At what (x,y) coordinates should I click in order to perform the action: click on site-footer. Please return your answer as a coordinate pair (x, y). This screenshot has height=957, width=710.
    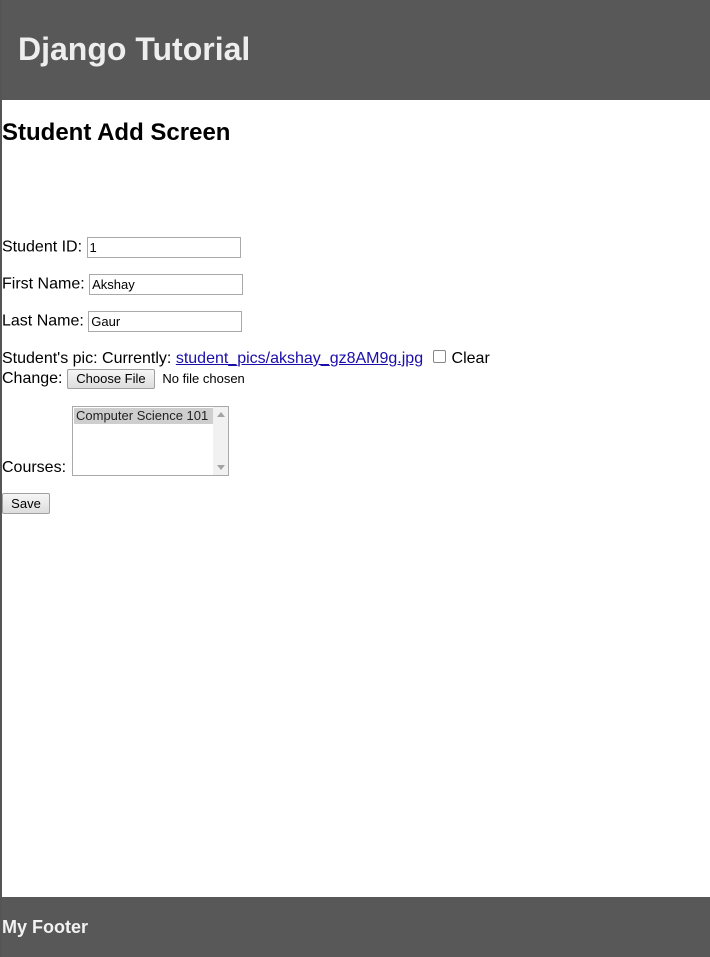
    Looking at the image, I should click on (356, 927).